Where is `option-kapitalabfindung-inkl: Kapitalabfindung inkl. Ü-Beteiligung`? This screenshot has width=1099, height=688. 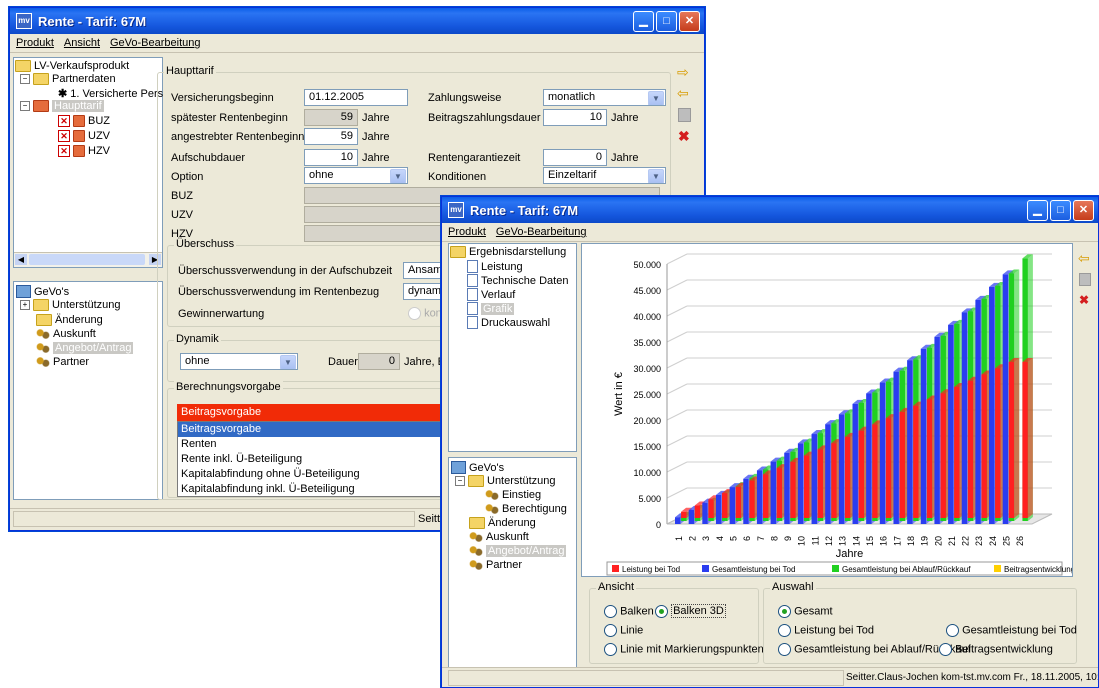 option-kapitalabfindung-inkl: Kapitalabfindung inkl. Ü-Beteiligung is located at coordinates (310, 489).